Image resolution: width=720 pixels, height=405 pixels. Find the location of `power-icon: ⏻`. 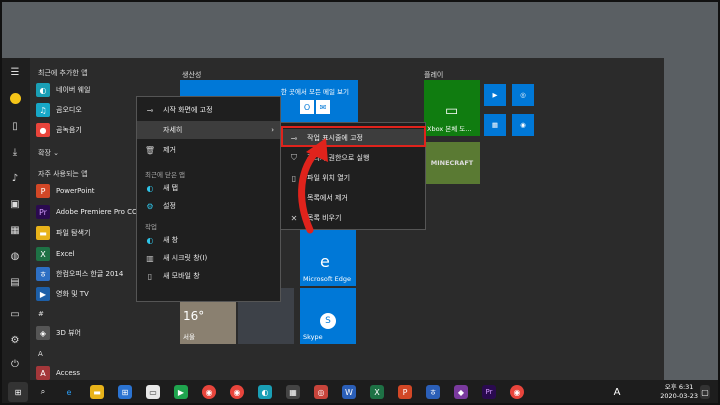

power-icon: ⏻ is located at coordinates (15, 365).